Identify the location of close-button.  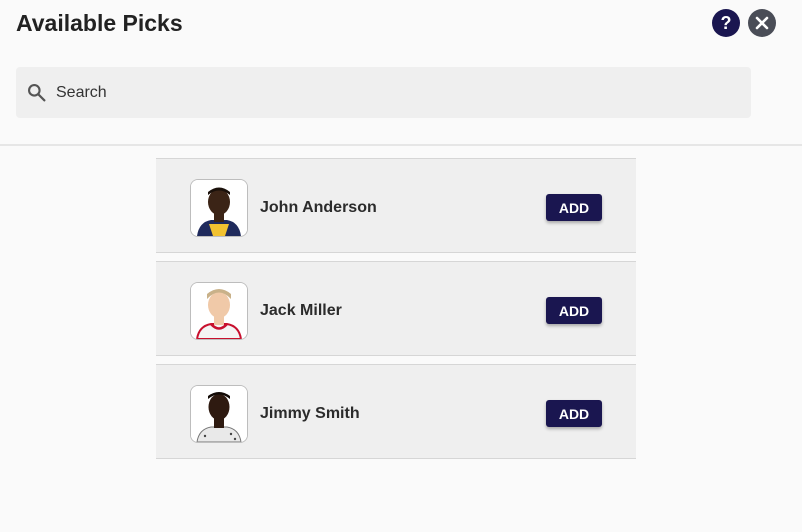
(762, 23).